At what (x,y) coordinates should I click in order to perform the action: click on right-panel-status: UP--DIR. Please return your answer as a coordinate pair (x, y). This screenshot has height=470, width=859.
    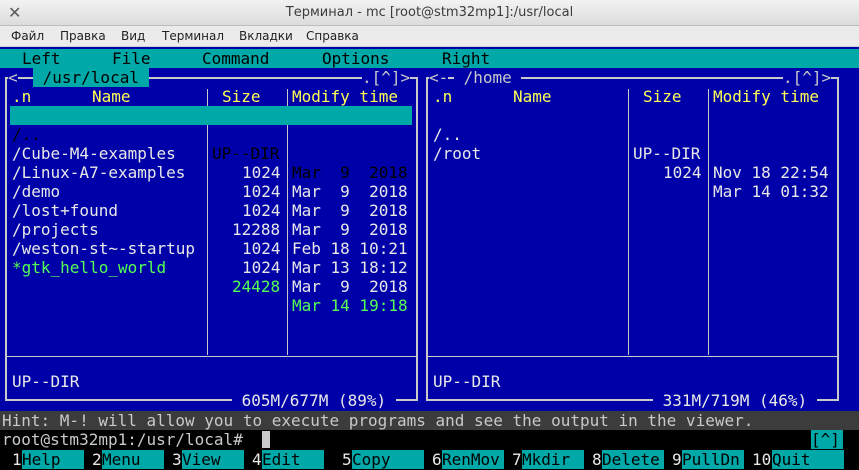
    Looking at the image, I should click on (467, 381).